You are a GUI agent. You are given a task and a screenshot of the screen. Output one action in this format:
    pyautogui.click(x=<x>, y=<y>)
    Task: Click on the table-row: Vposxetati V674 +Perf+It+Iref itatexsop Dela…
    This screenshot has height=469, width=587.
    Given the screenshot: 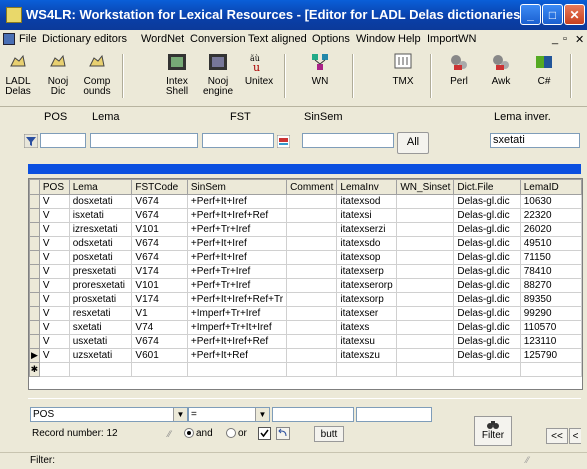 What is the action you would take?
    pyautogui.click(x=305, y=257)
    